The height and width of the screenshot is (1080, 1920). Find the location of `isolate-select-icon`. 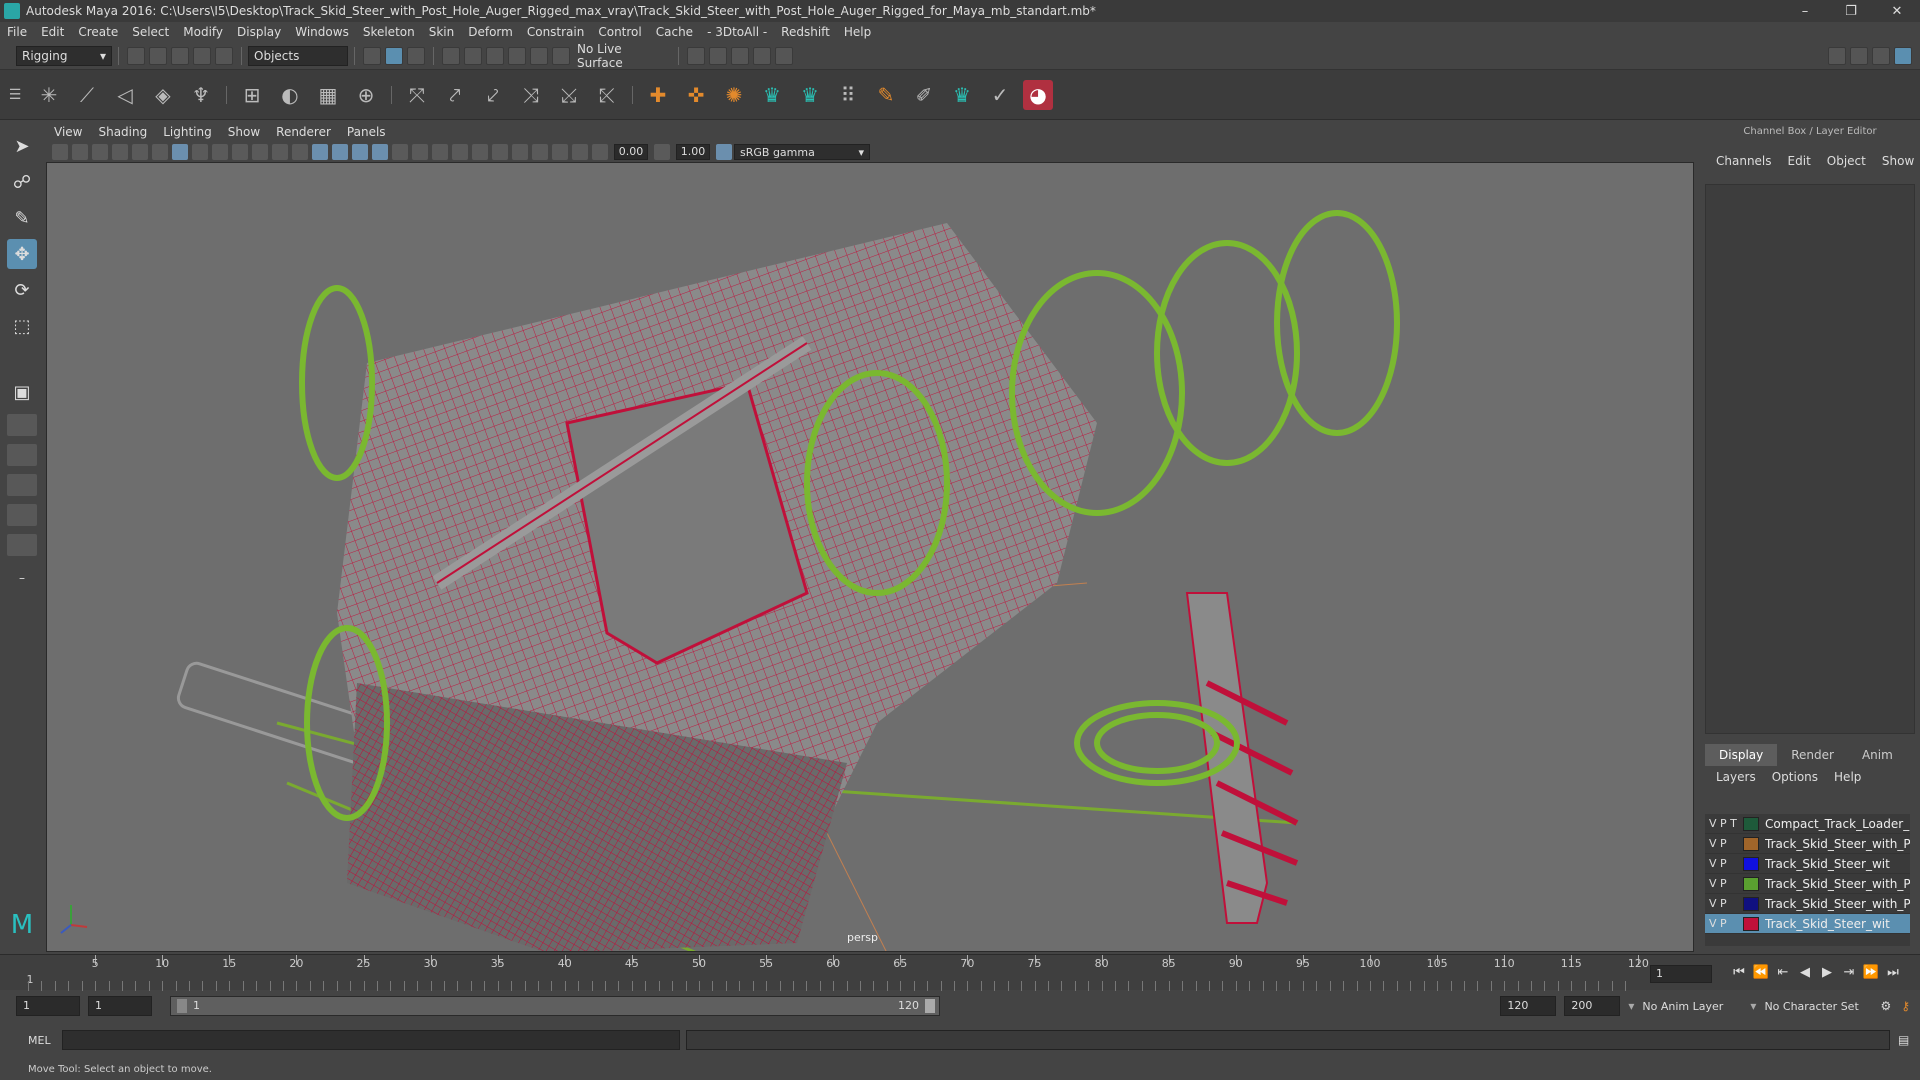

isolate-select-icon is located at coordinates (520, 152).